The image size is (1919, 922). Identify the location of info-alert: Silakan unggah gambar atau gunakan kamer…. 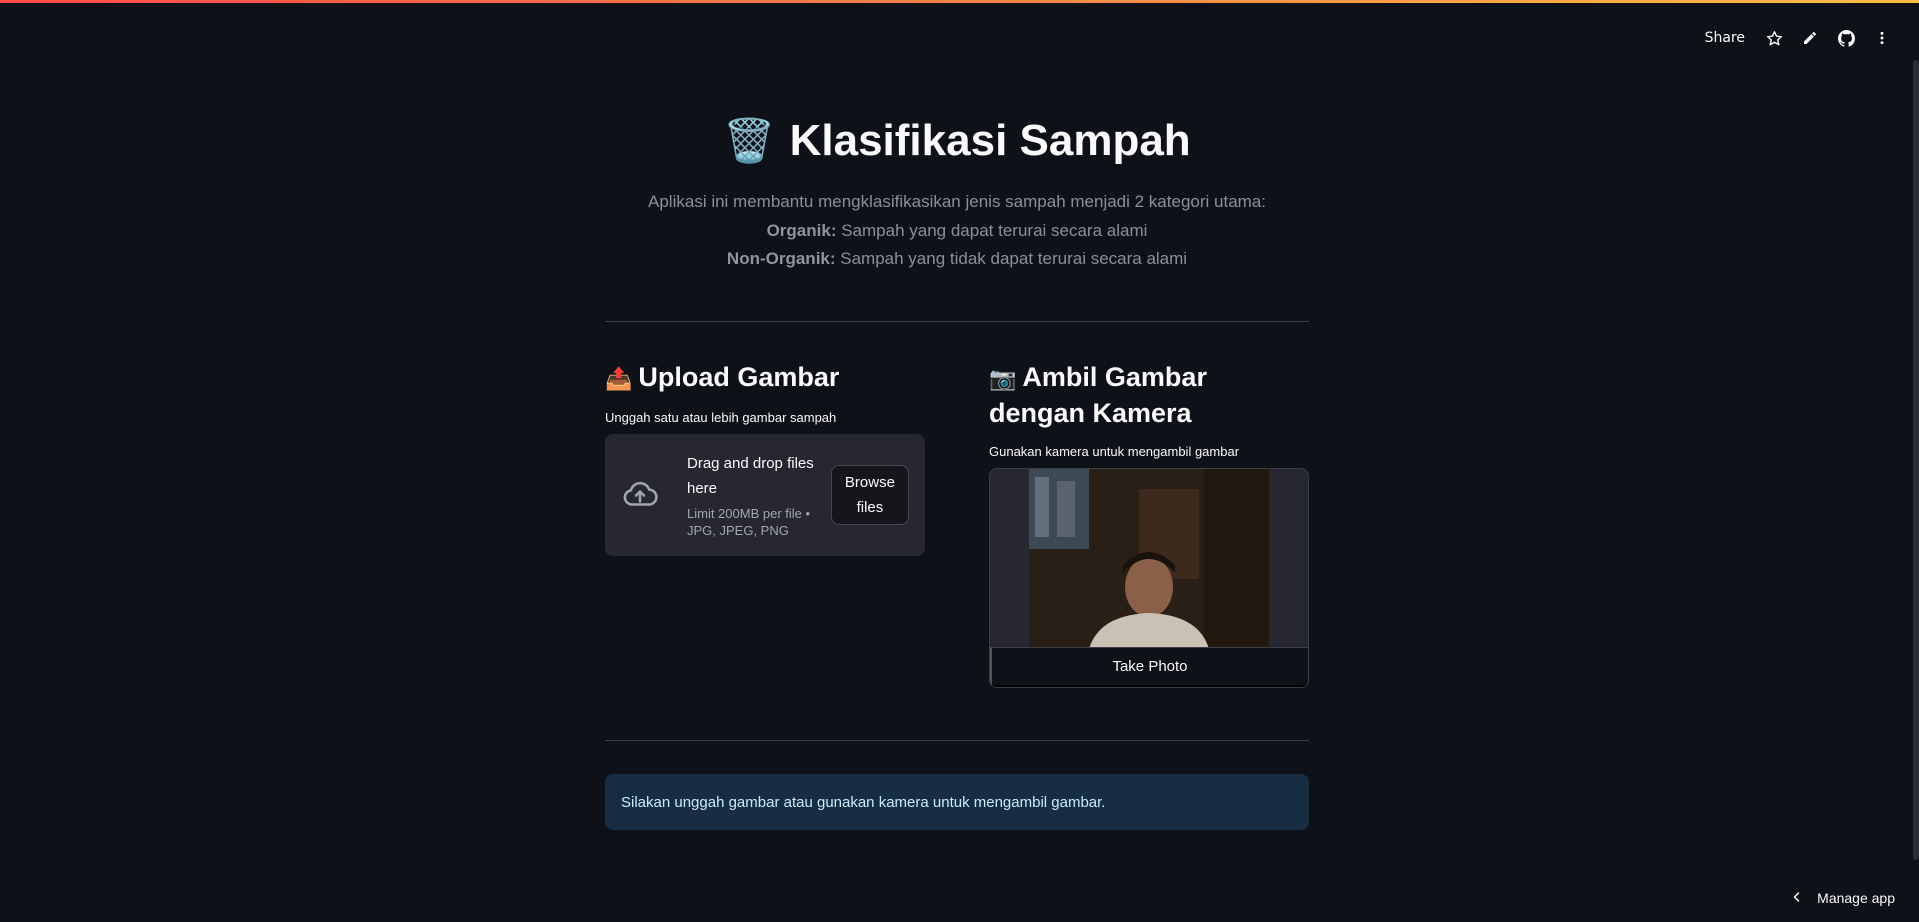
(957, 802).